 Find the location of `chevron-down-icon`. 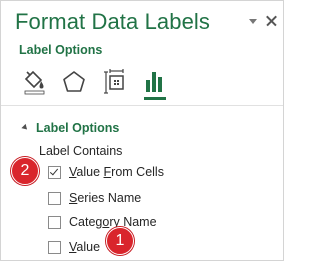

chevron-down-icon is located at coordinates (253, 21).